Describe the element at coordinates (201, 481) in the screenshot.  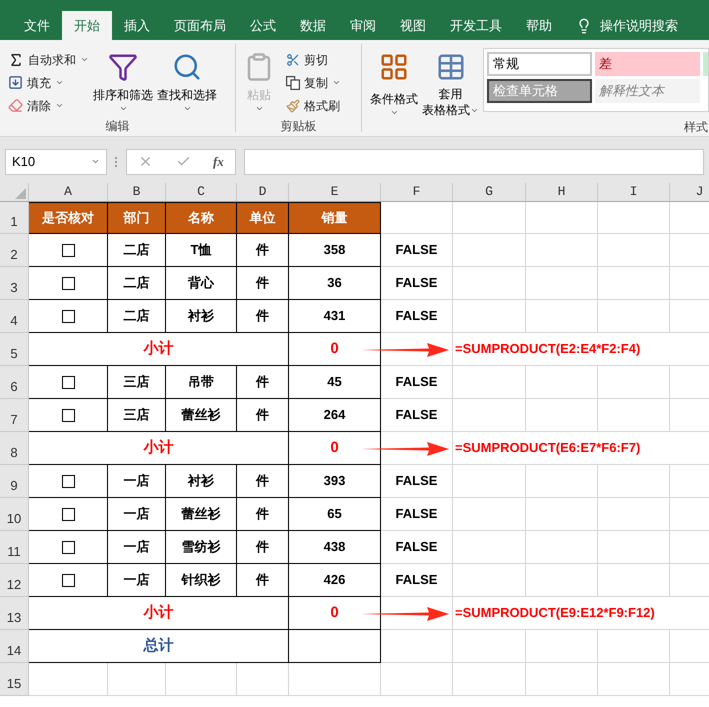
I see `table-cell: 衬衫` at that location.